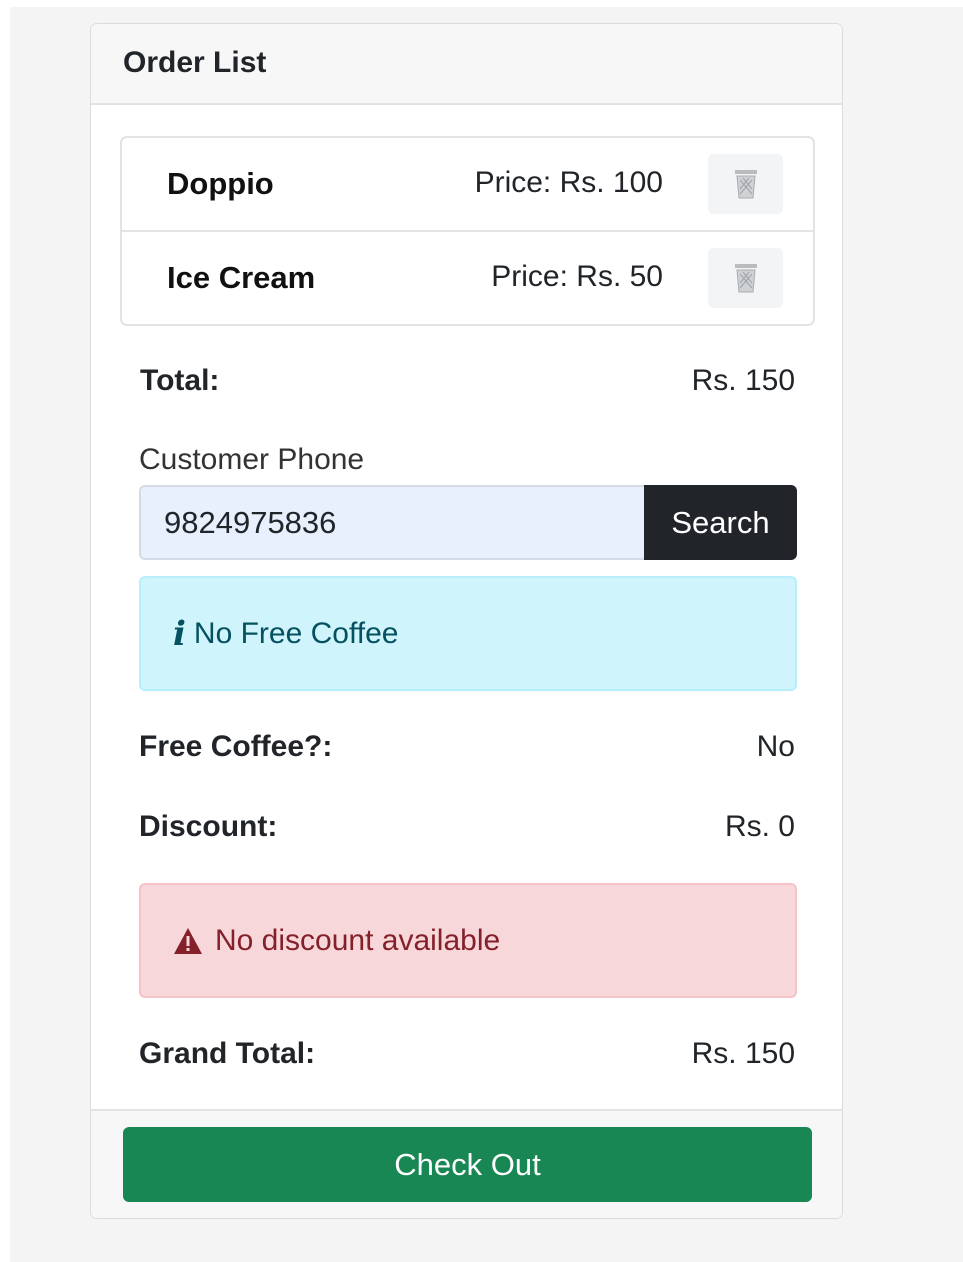 The width and height of the screenshot is (963, 1262). Describe the element at coordinates (743, 1053) in the screenshot. I see `grand-total-value: Rs. 150` at that location.